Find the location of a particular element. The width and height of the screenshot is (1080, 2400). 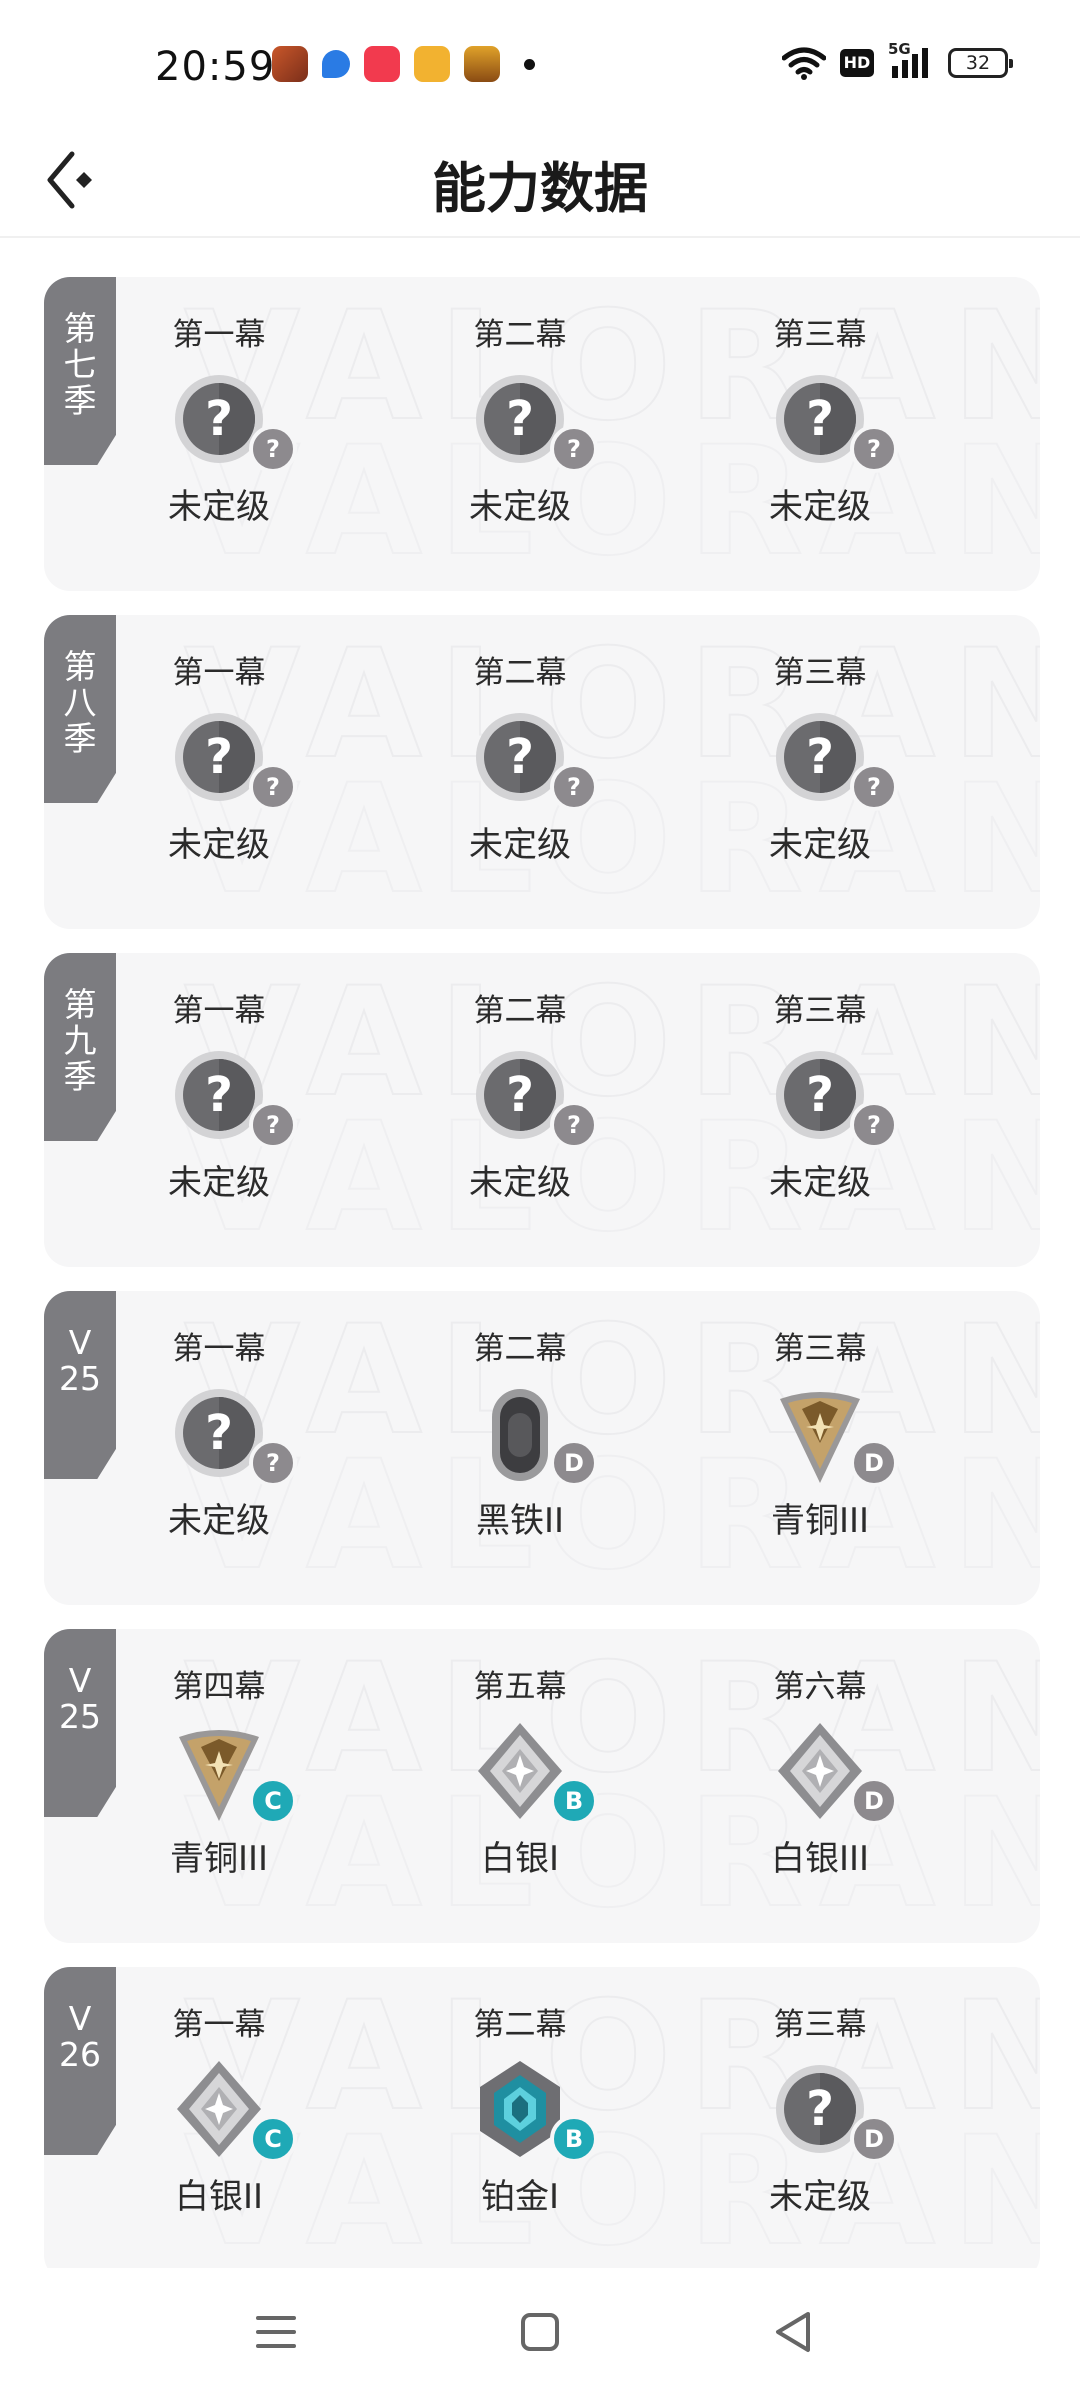

menu-icon is located at coordinates (276, 2332).